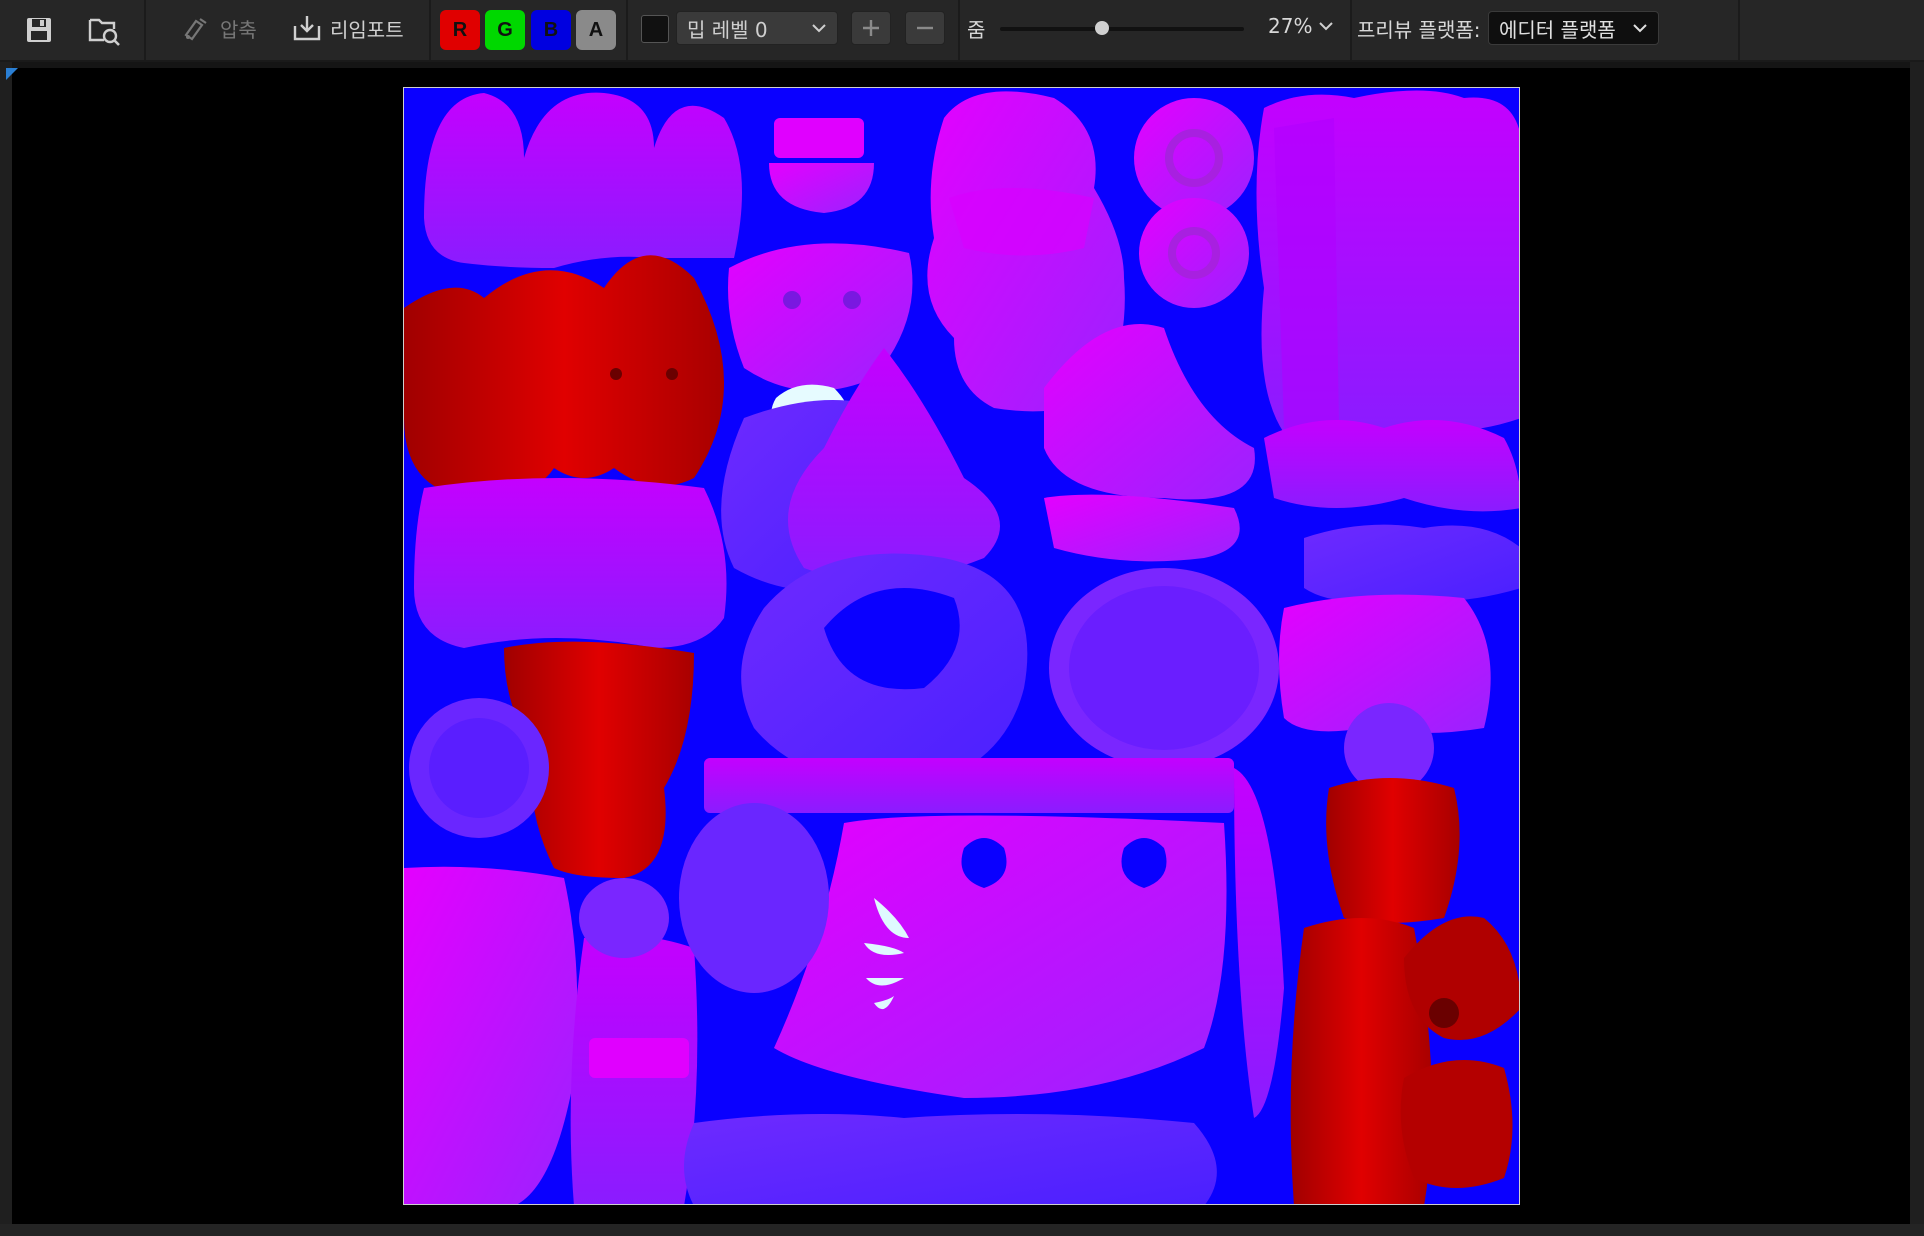  Describe the element at coordinates (505, 30) in the screenshot. I see `channel-green-toggle: G` at that location.